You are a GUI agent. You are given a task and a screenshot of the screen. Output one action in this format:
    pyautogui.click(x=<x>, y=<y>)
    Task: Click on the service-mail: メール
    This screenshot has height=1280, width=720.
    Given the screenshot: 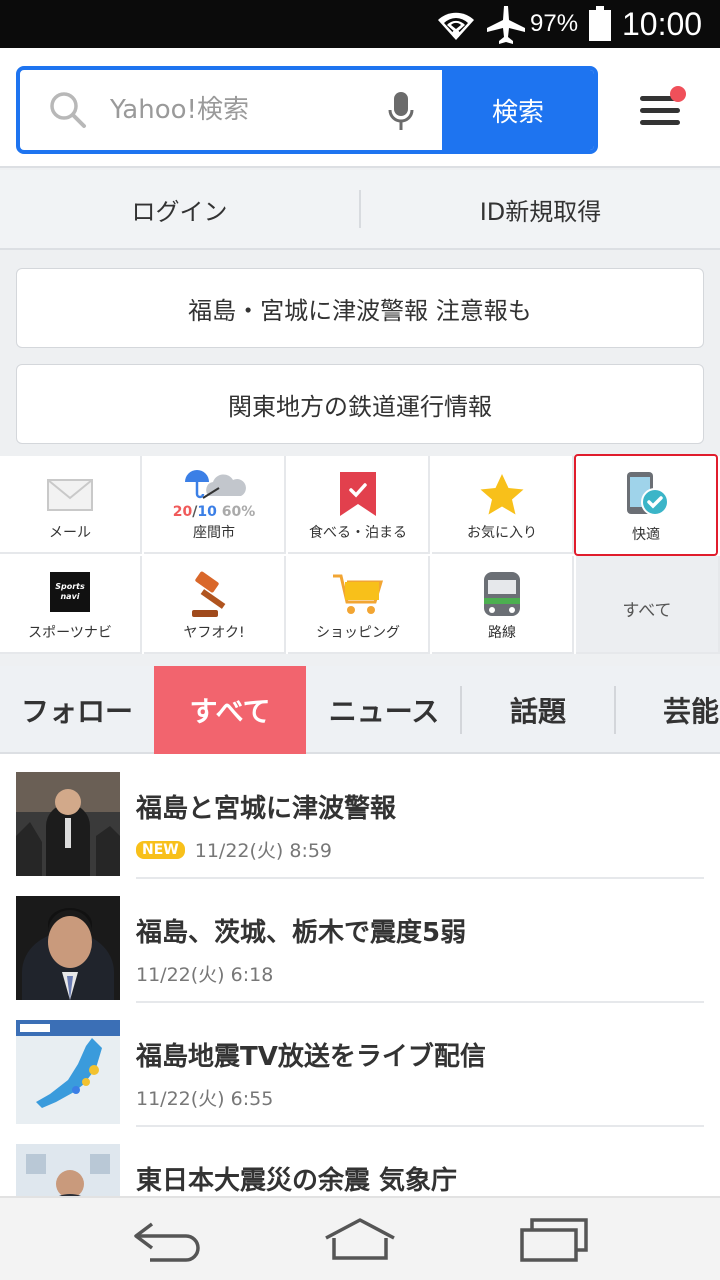 What is the action you would take?
    pyautogui.click(x=71, y=505)
    